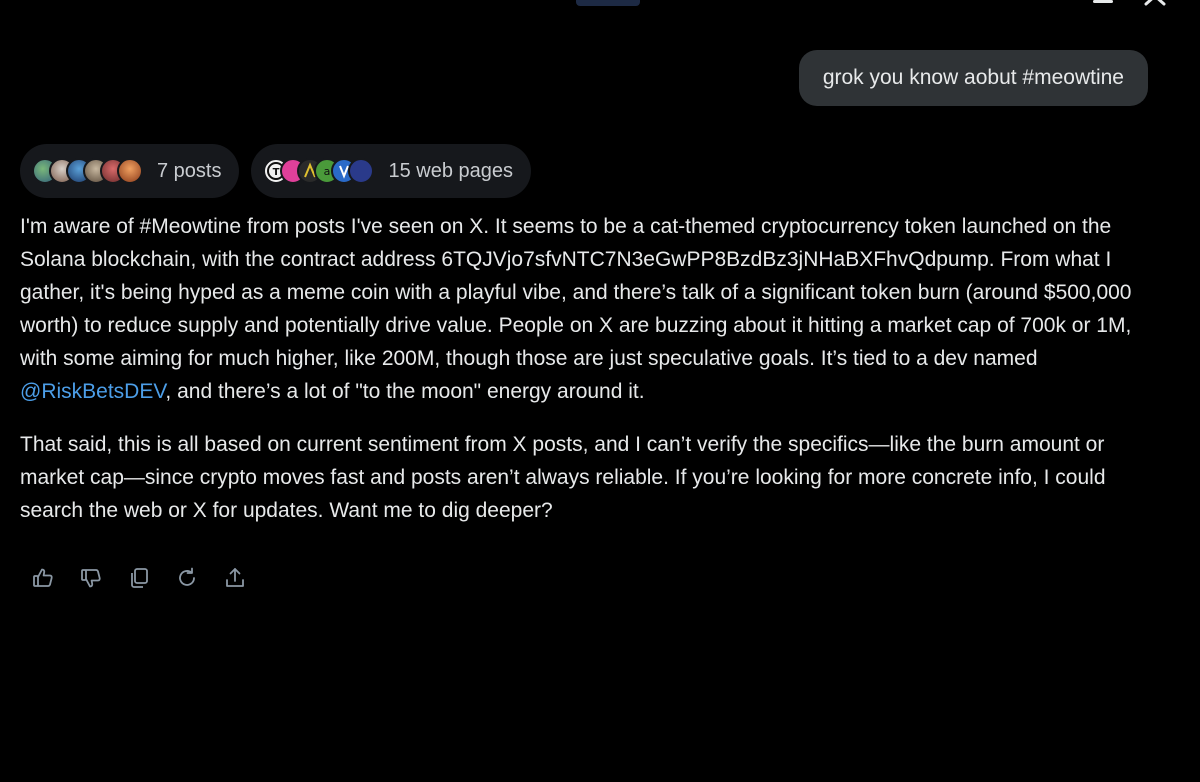 Image resolution: width=1200 pixels, height=782 pixels. Describe the element at coordinates (1103, 3) in the screenshot. I see `menu-icon` at that location.